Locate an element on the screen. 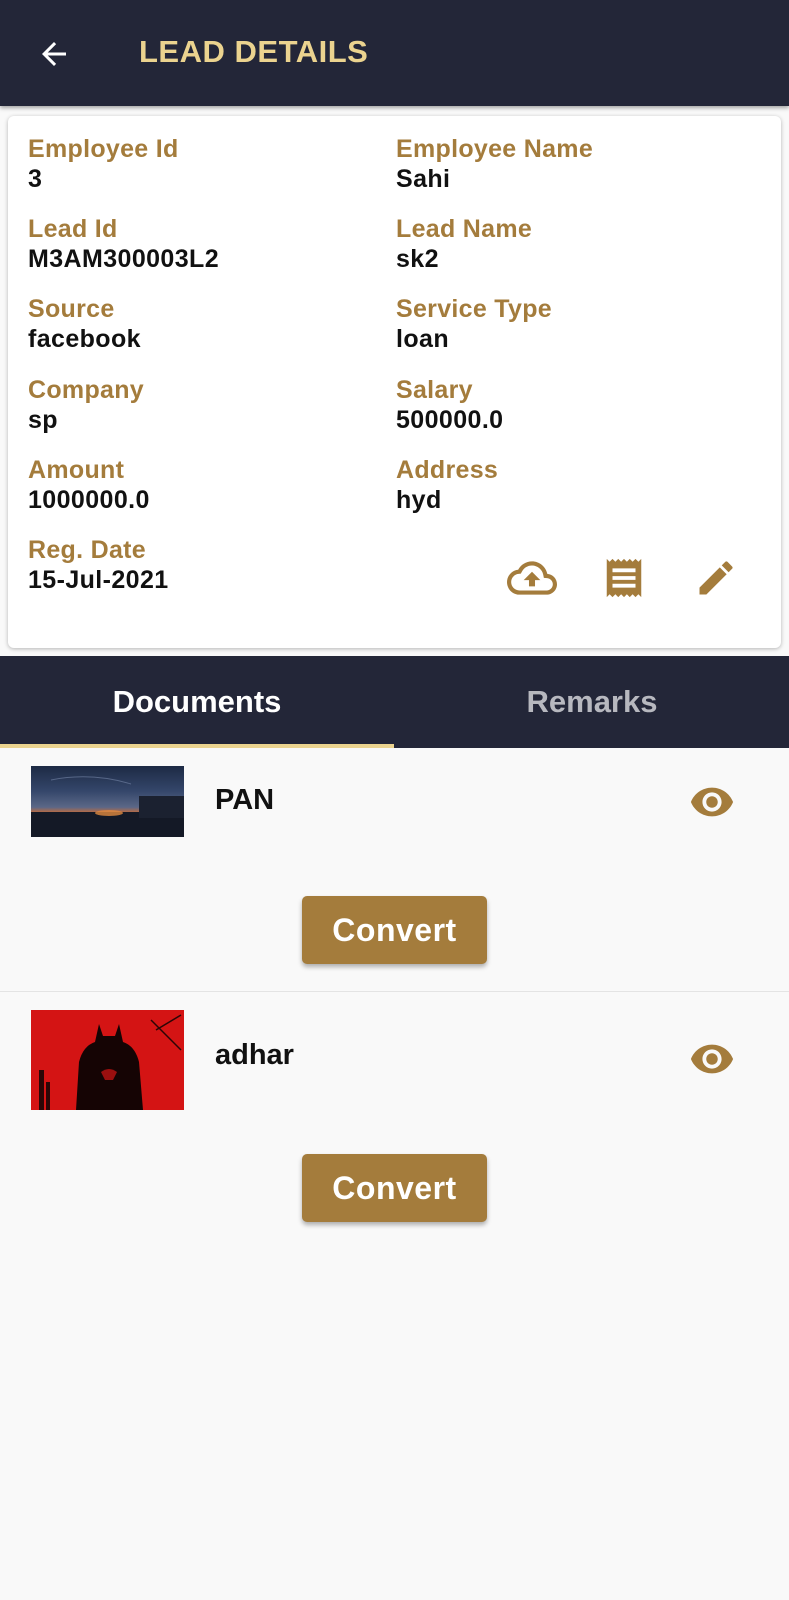  document-thumbnail is located at coordinates (107, 1060).